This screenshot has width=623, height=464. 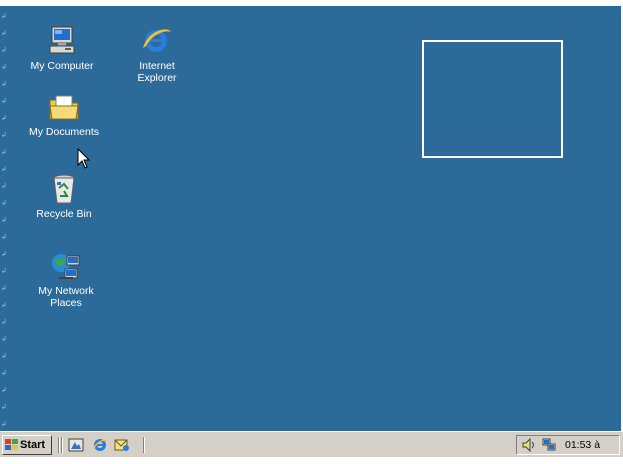 What do you see at coordinates (64, 107) in the screenshot?
I see `my-documents-icon` at bounding box center [64, 107].